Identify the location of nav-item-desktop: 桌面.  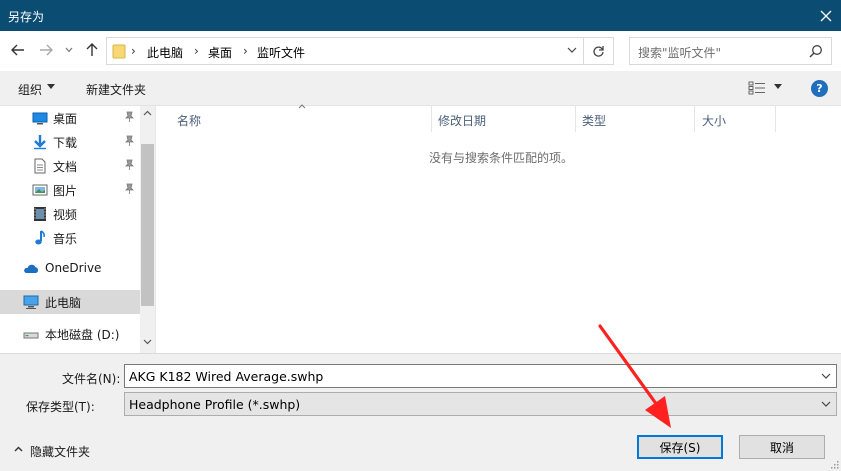
(70, 118).